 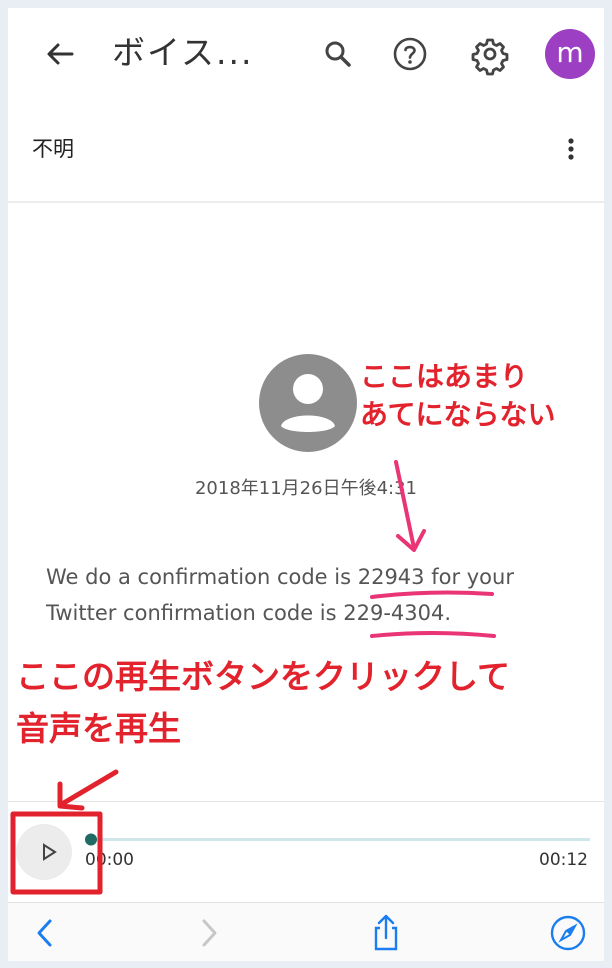 I want to click on toolbar-compass-button, so click(x=568, y=933).